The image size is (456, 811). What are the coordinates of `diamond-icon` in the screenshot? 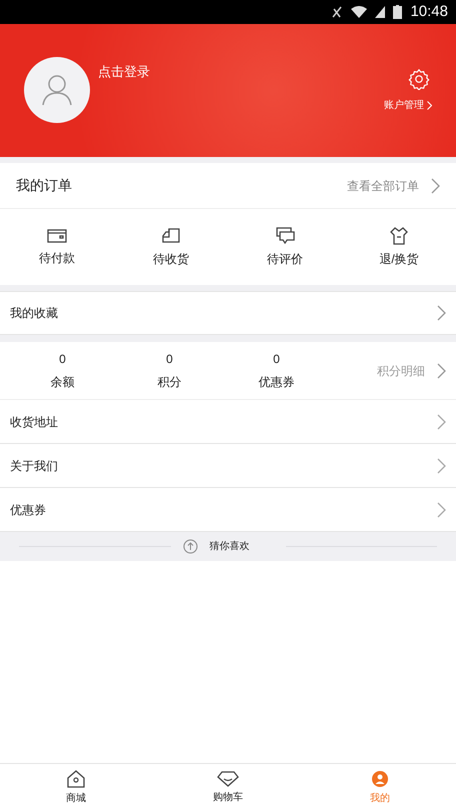 It's located at (228, 778).